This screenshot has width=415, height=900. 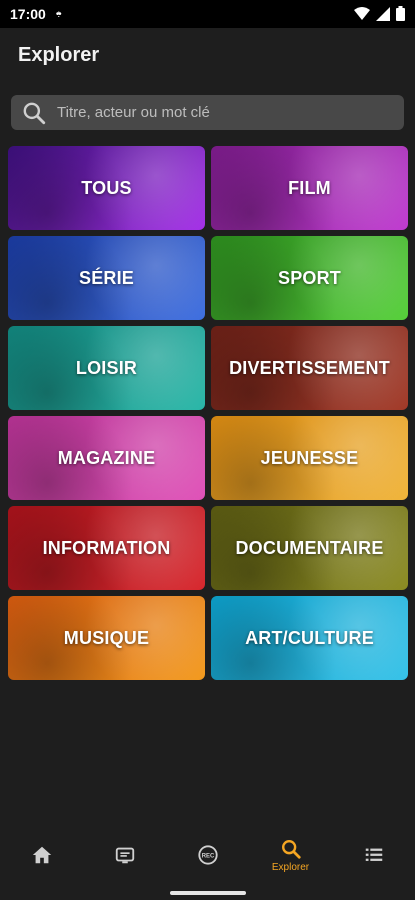 I want to click on category-tile: DIVERTISSEMENT, so click(x=309, y=368).